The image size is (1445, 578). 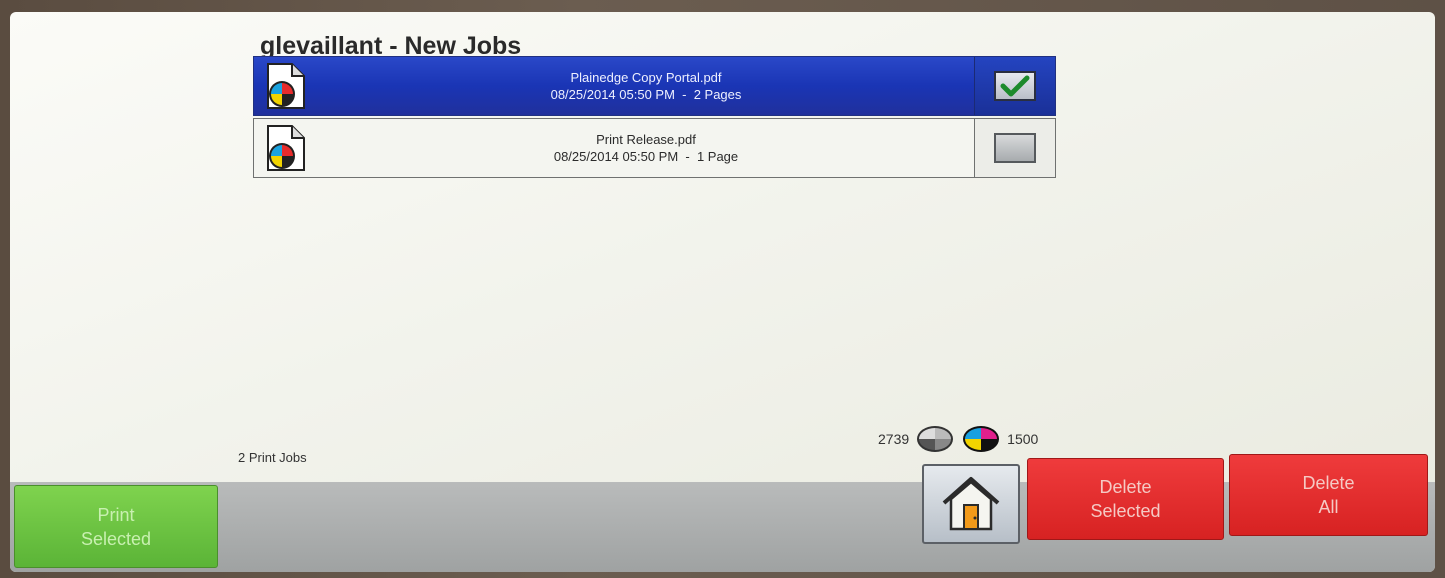 What do you see at coordinates (646, 139) in the screenshot?
I see `job-name: Print Release.pdf` at bounding box center [646, 139].